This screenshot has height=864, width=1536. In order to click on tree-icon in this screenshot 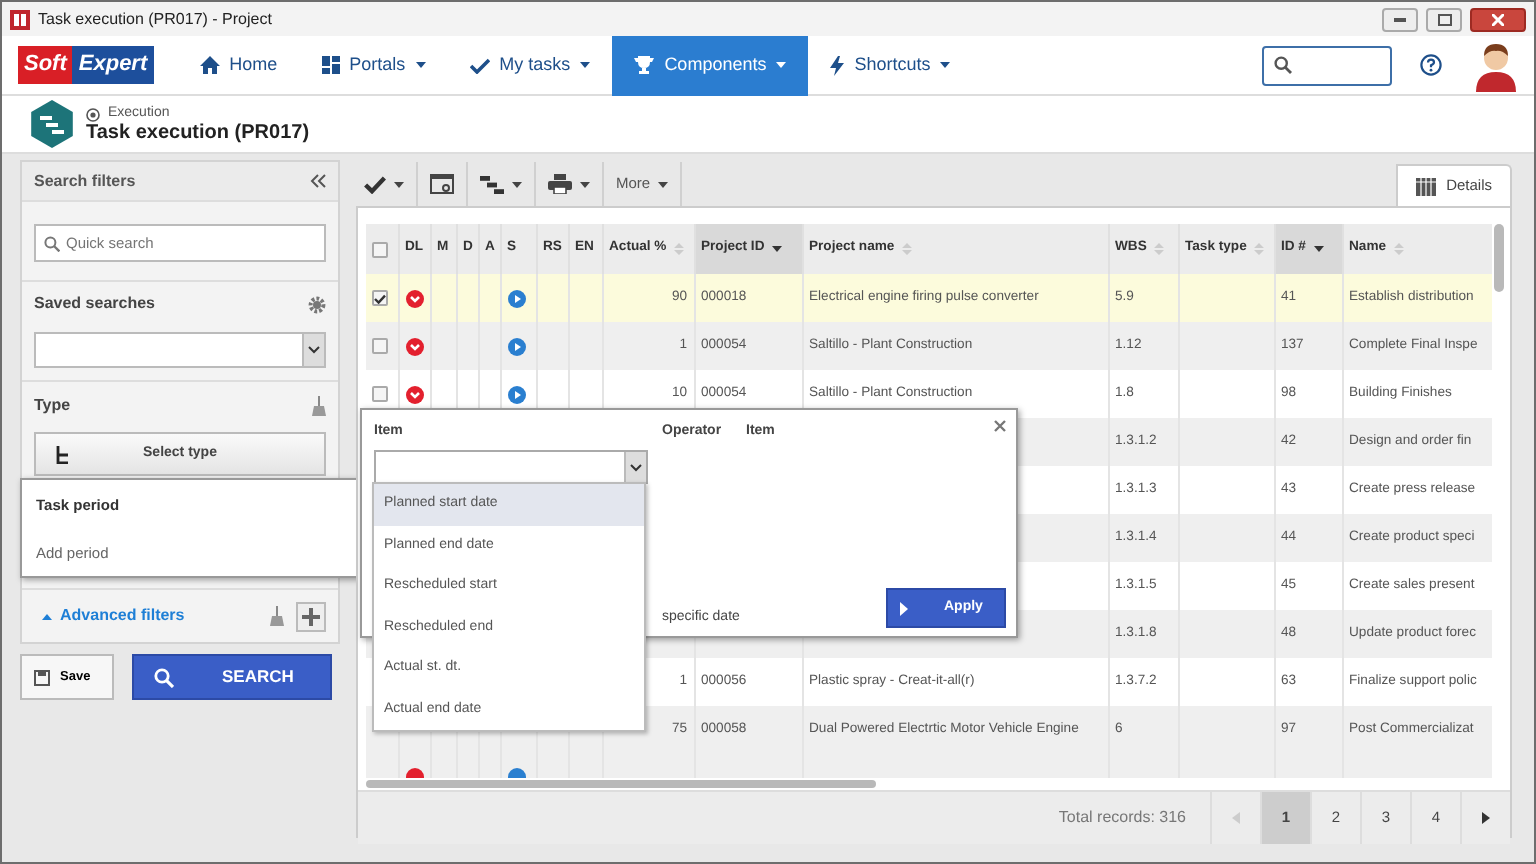, I will do `click(63, 455)`.